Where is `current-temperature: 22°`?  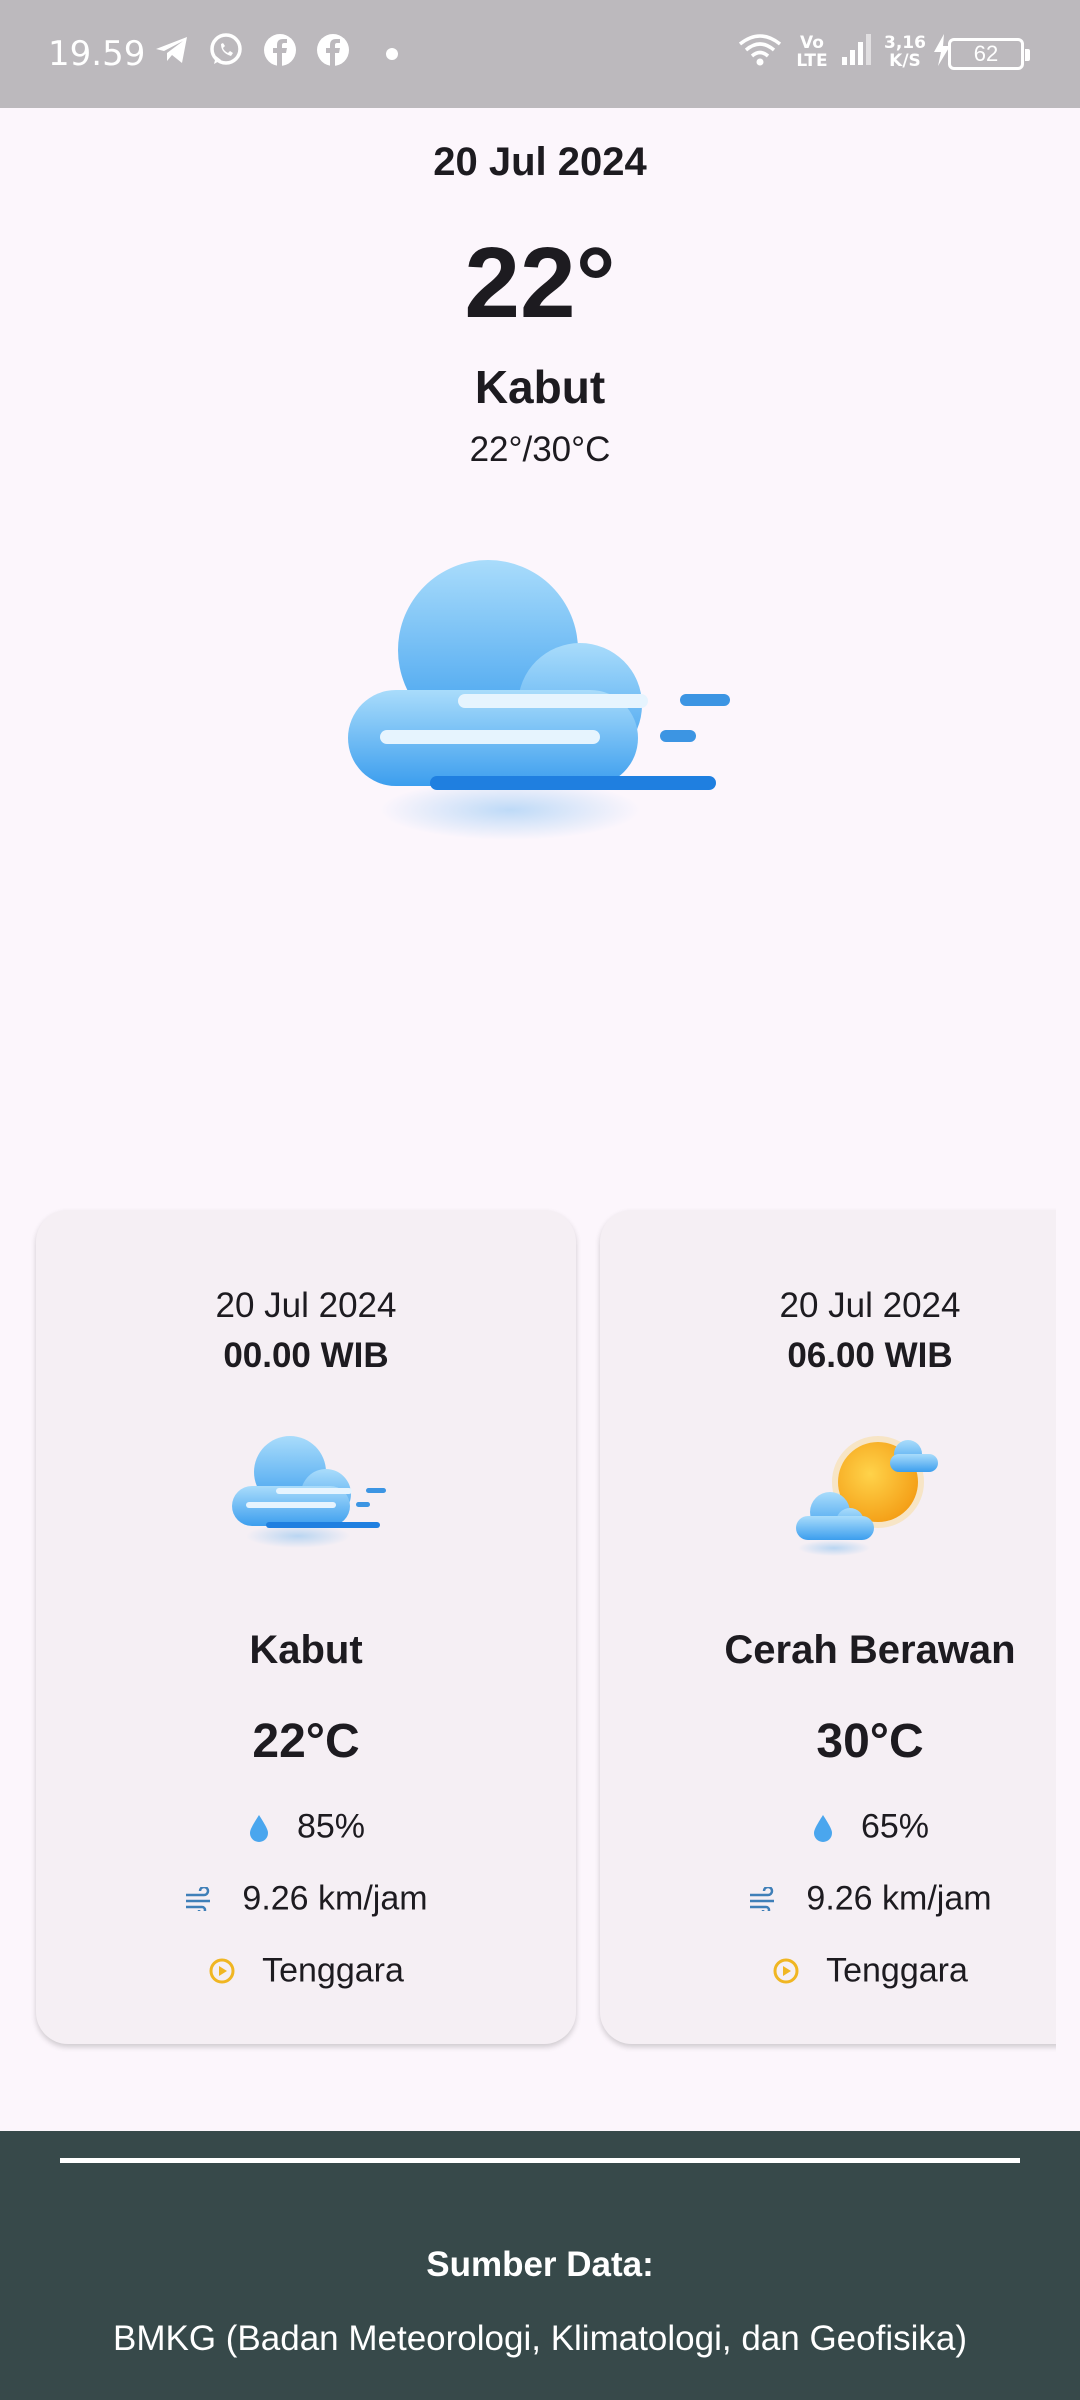 current-temperature: 22° is located at coordinates (540, 283).